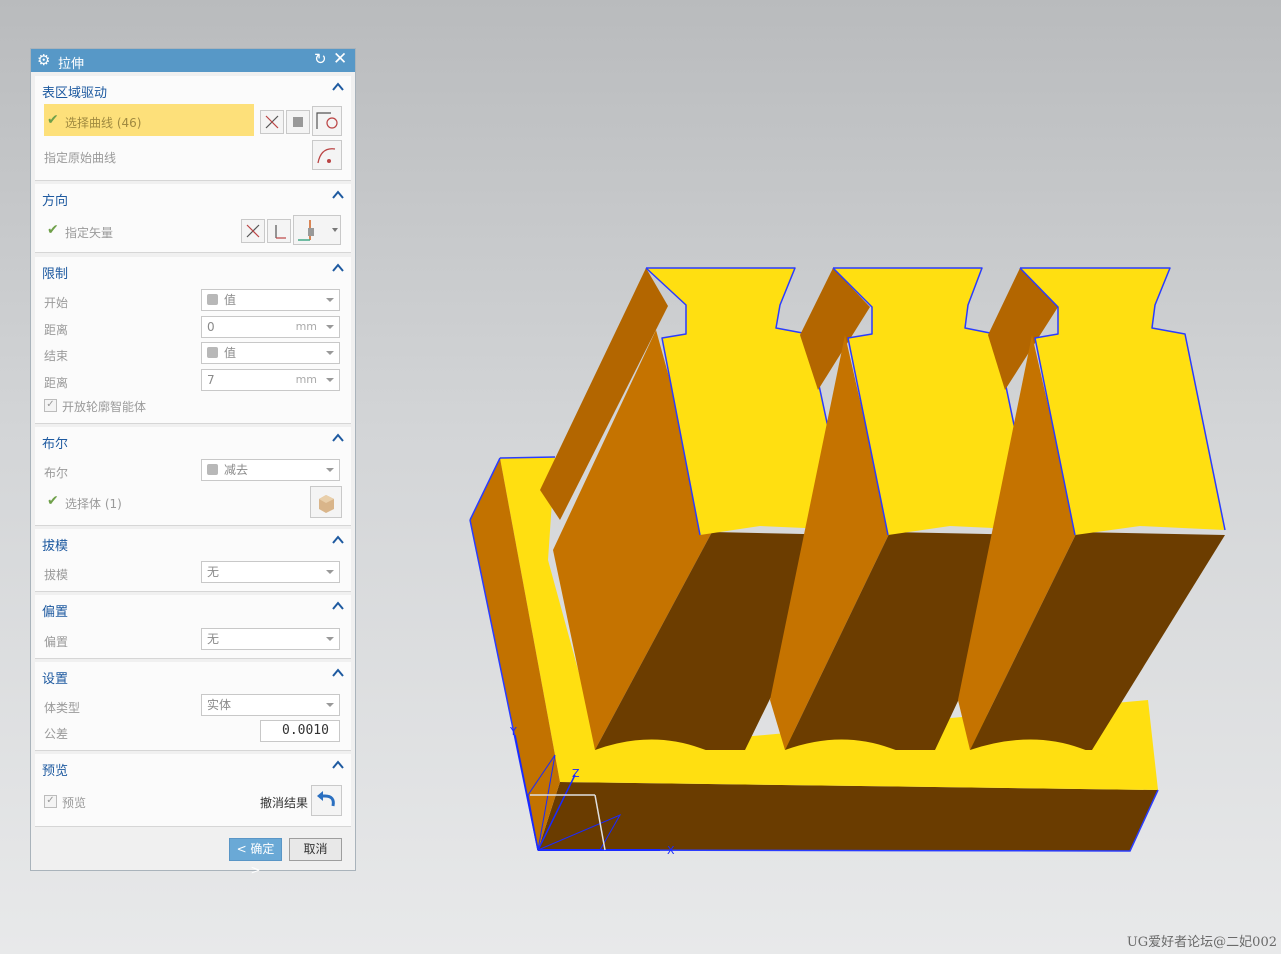  Describe the element at coordinates (55, 769) in the screenshot. I see `section-header: 预览` at that location.